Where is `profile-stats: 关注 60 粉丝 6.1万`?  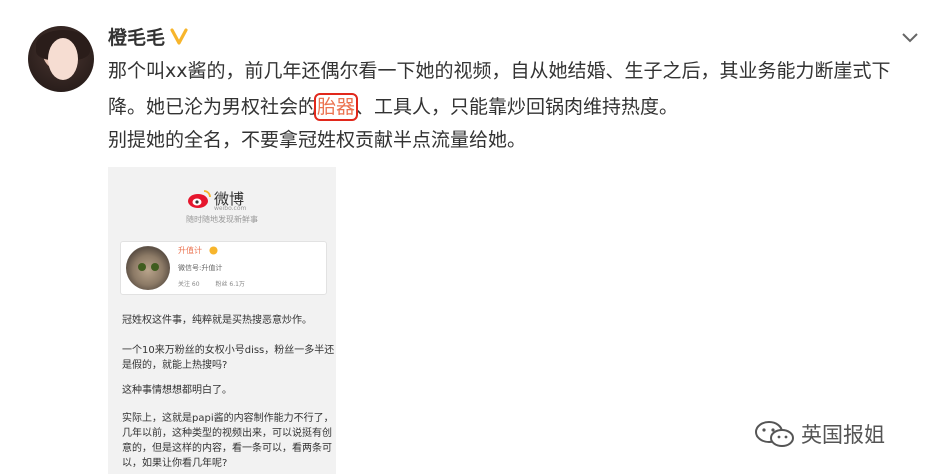 profile-stats: 关注 60 粉丝 6.1万 is located at coordinates (218, 283).